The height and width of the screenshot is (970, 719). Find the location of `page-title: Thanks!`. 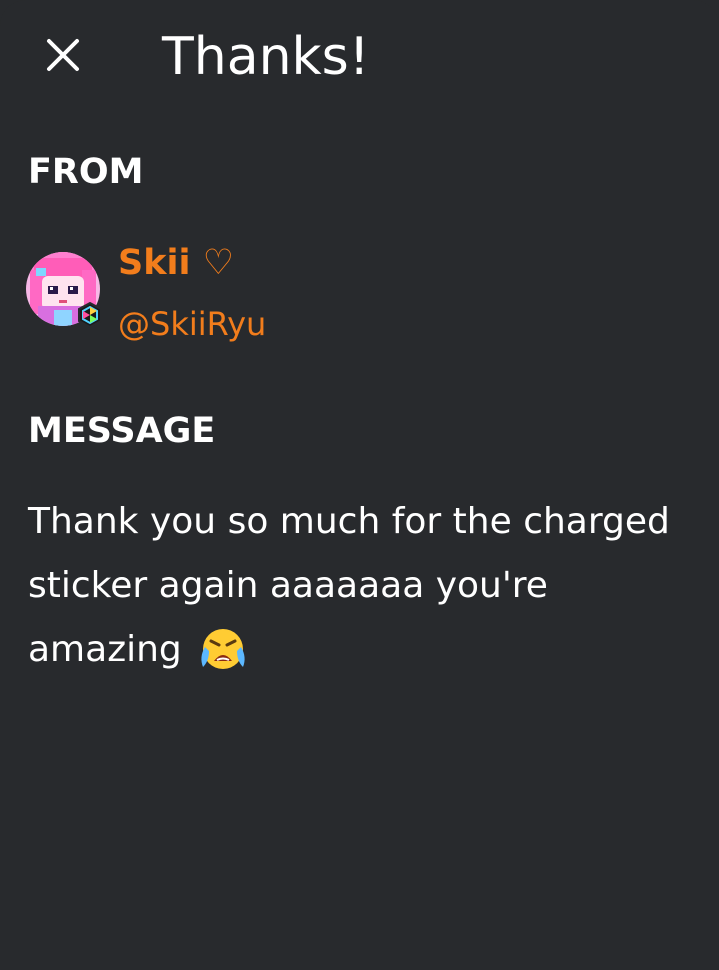

page-title: Thanks! is located at coordinates (266, 57).